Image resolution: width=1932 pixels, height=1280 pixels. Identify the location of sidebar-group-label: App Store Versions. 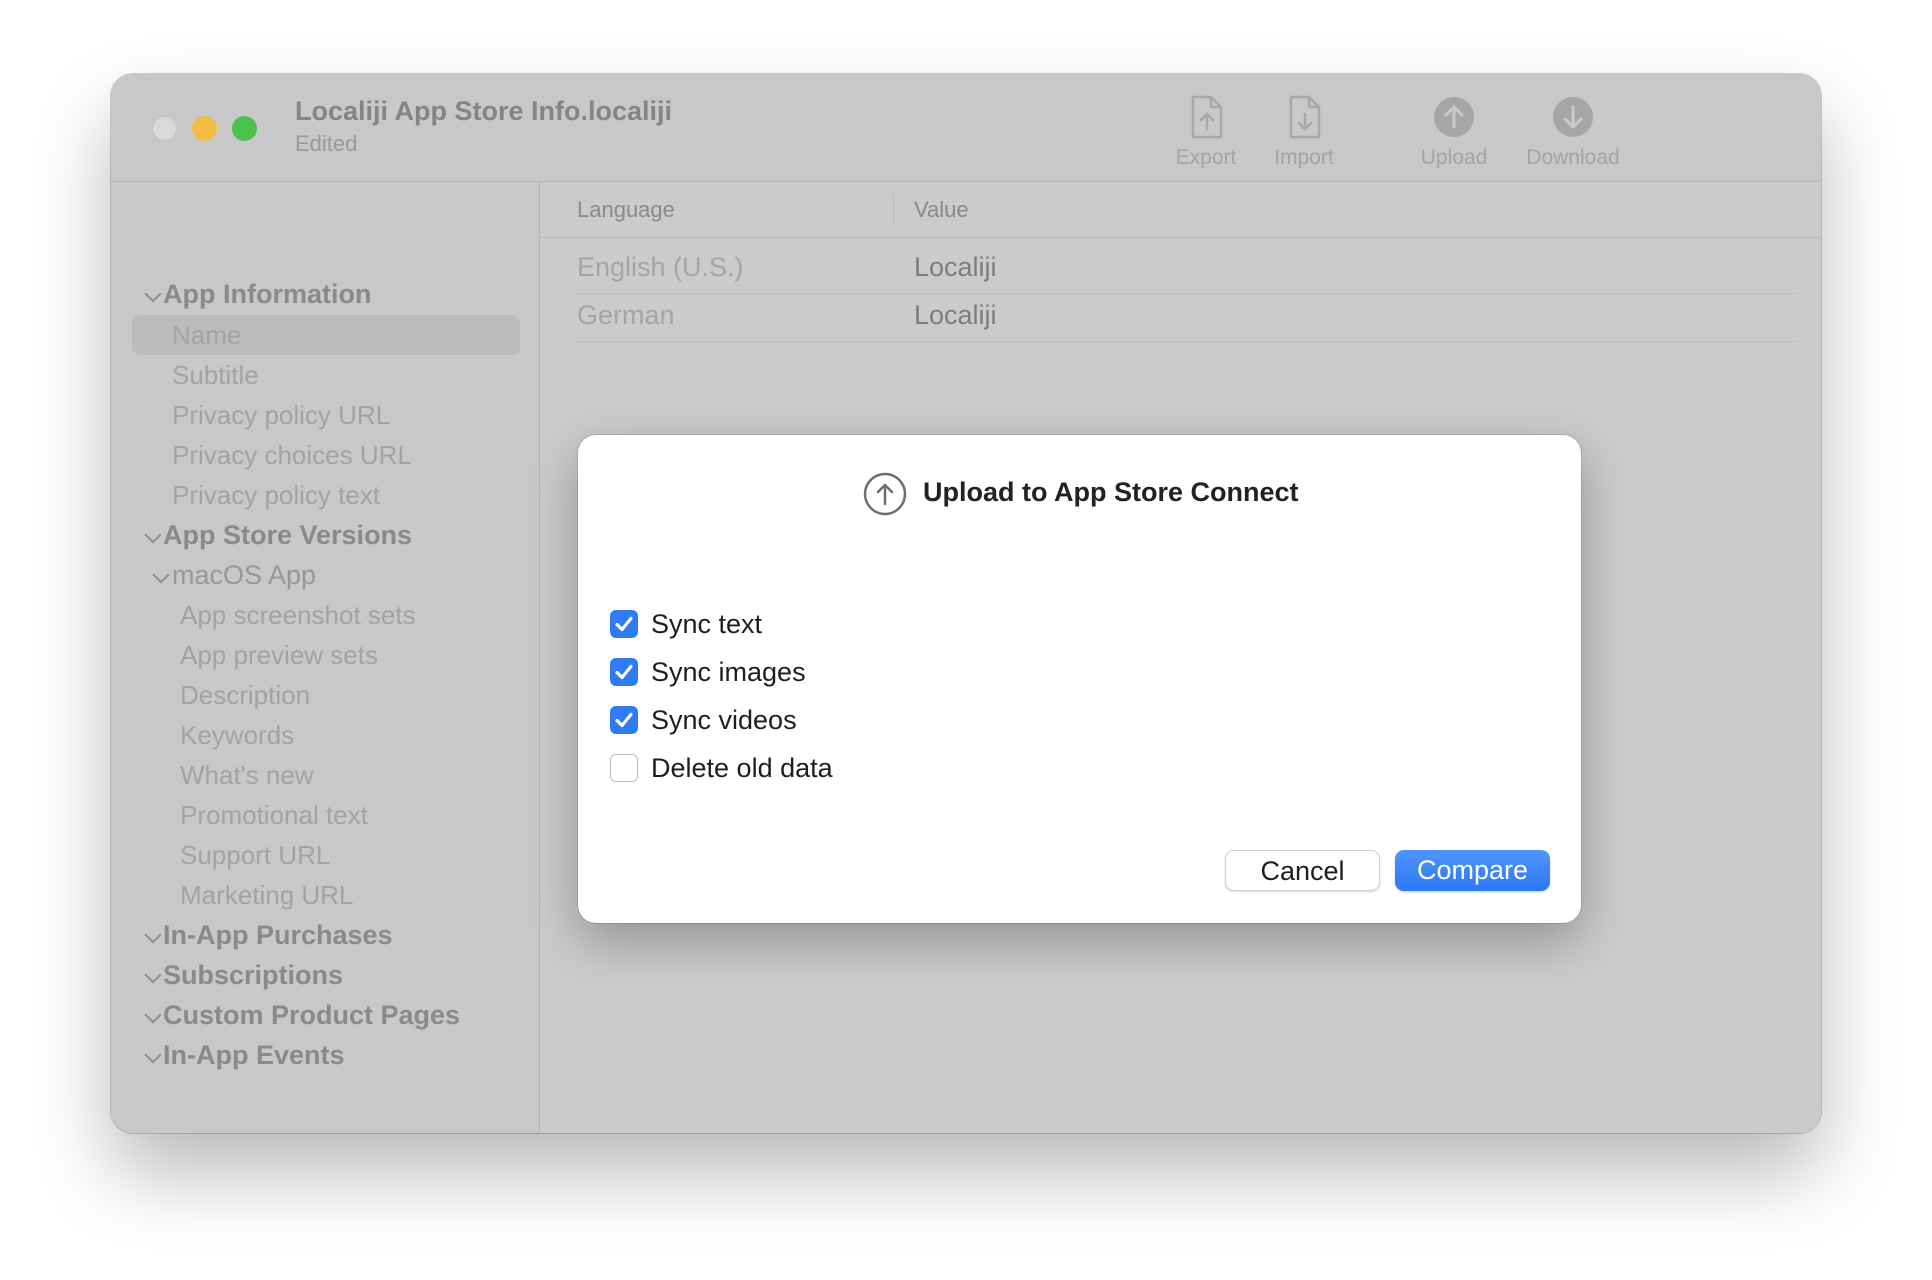
(288, 535).